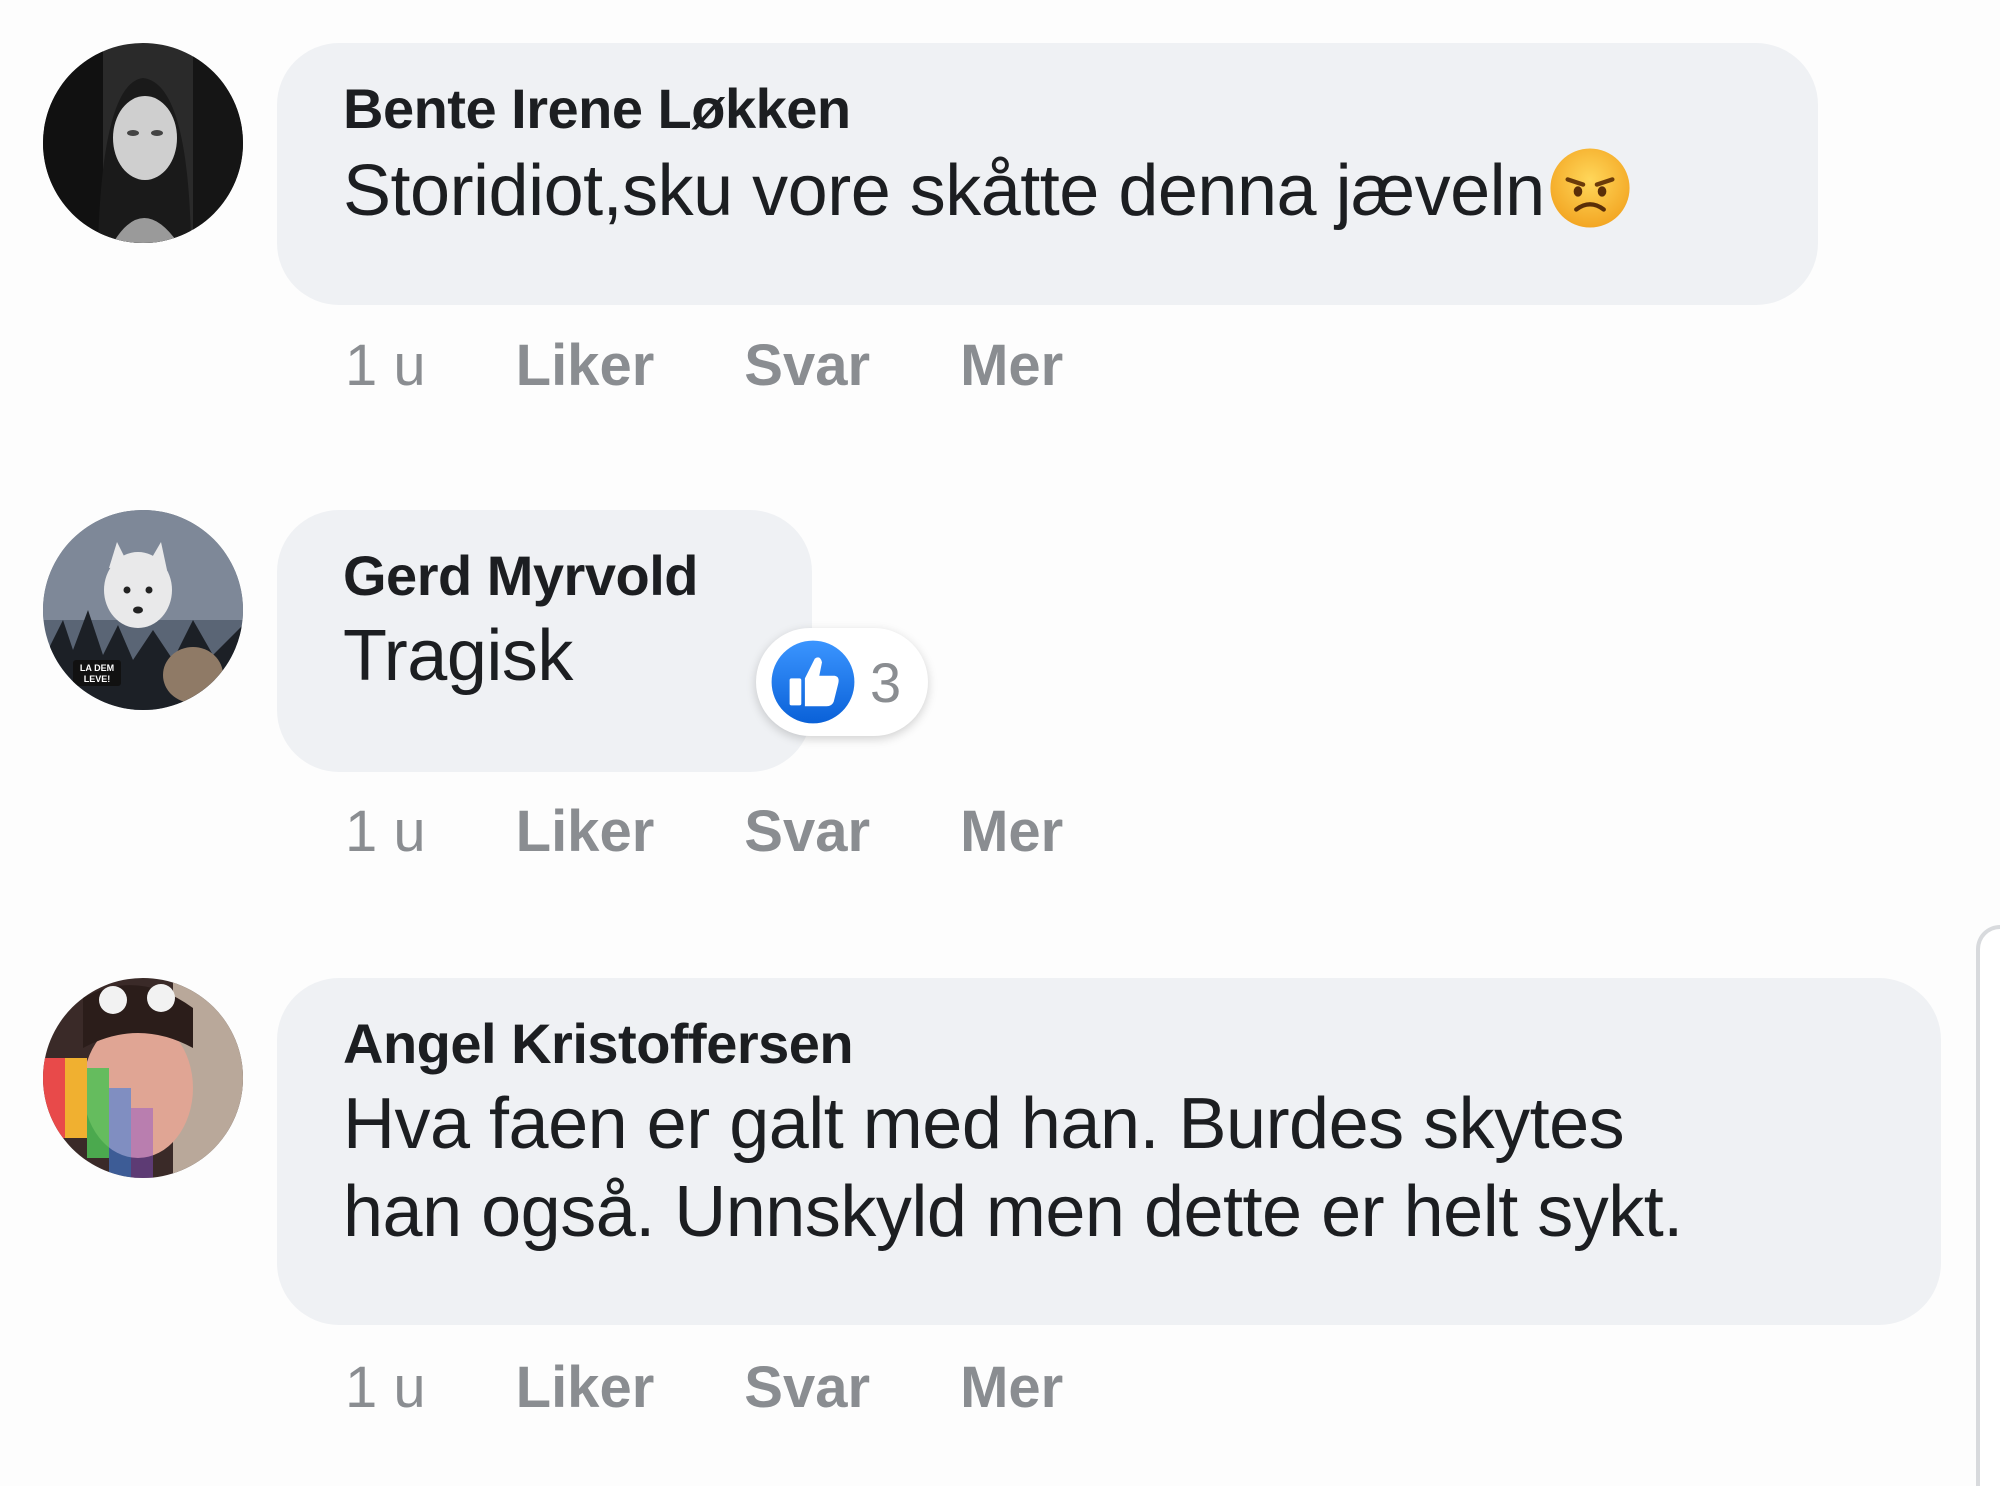  I want to click on comment-author: Gerd Myrvold, so click(544, 576).